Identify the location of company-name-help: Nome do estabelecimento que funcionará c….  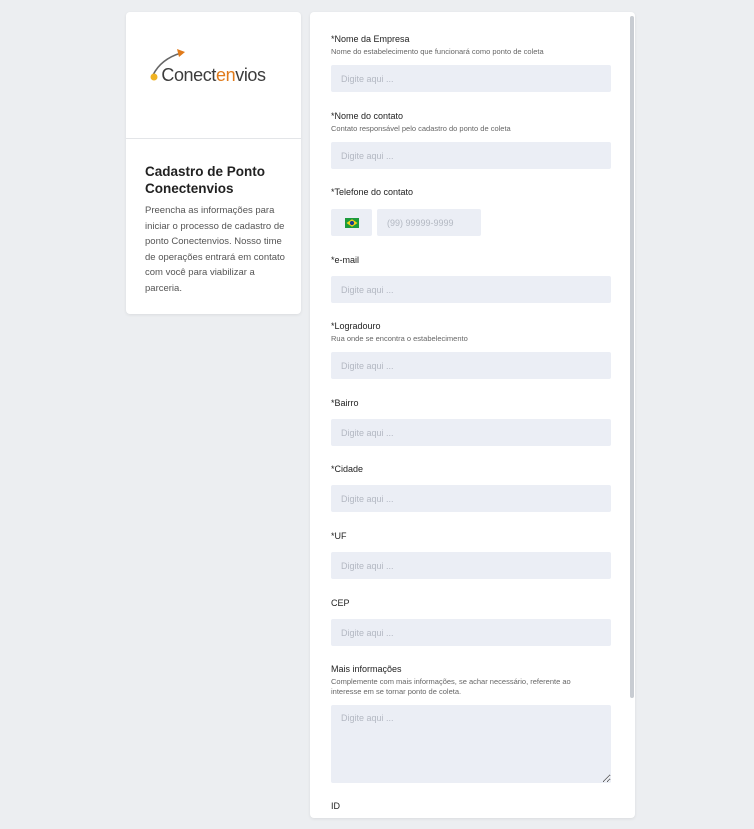
(437, 51).